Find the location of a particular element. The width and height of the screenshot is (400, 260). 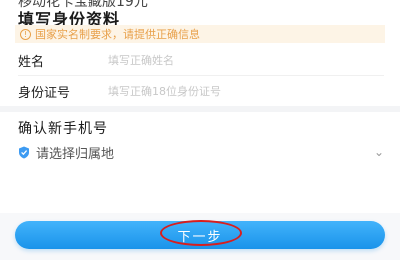

info-circle-icon: ! is located at coordinates (25, 34).